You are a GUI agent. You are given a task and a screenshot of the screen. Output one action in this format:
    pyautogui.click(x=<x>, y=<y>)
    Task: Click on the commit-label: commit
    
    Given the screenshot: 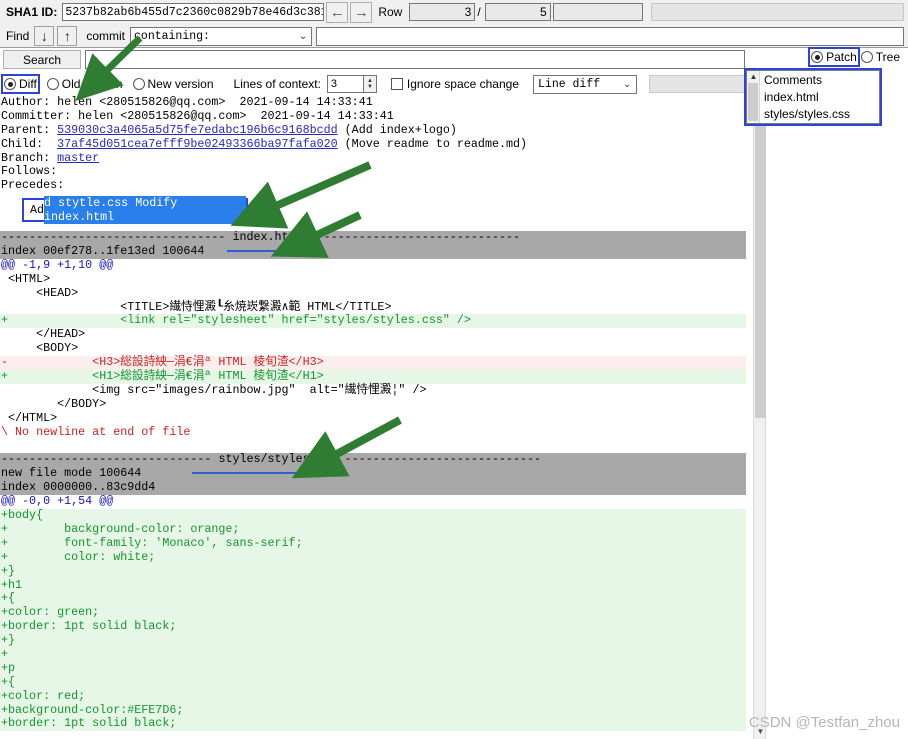 What is the action you would take?
    pyautogui.click(x=106, y=36)
    